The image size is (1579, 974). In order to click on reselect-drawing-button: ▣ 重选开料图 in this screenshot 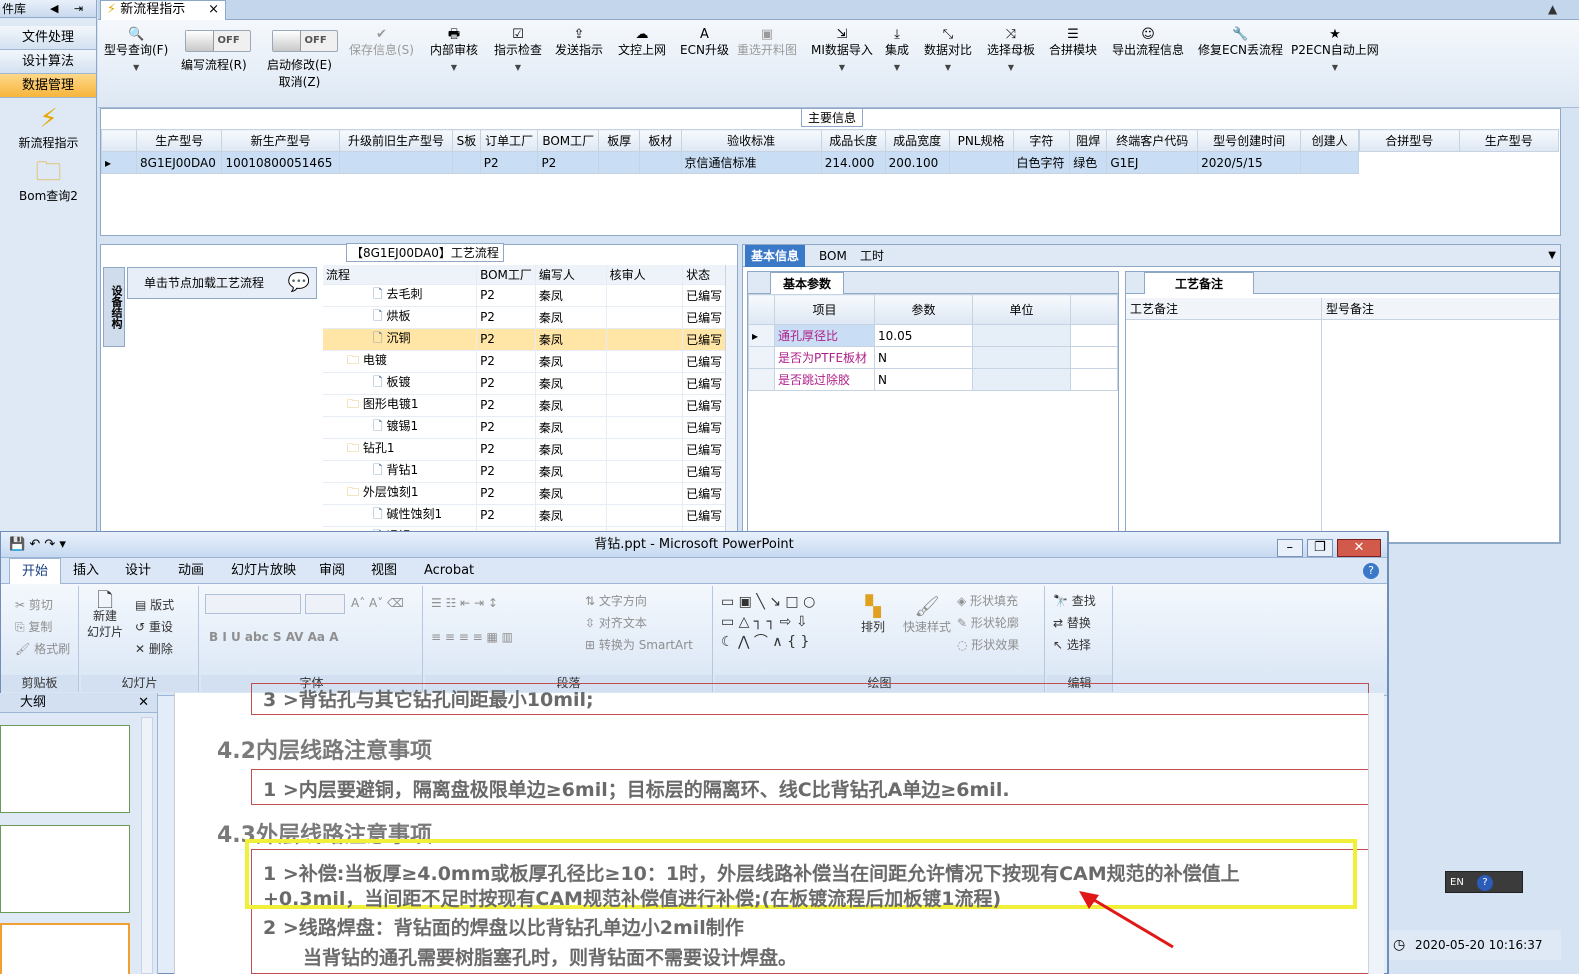, I will do `click(767, 42)`.